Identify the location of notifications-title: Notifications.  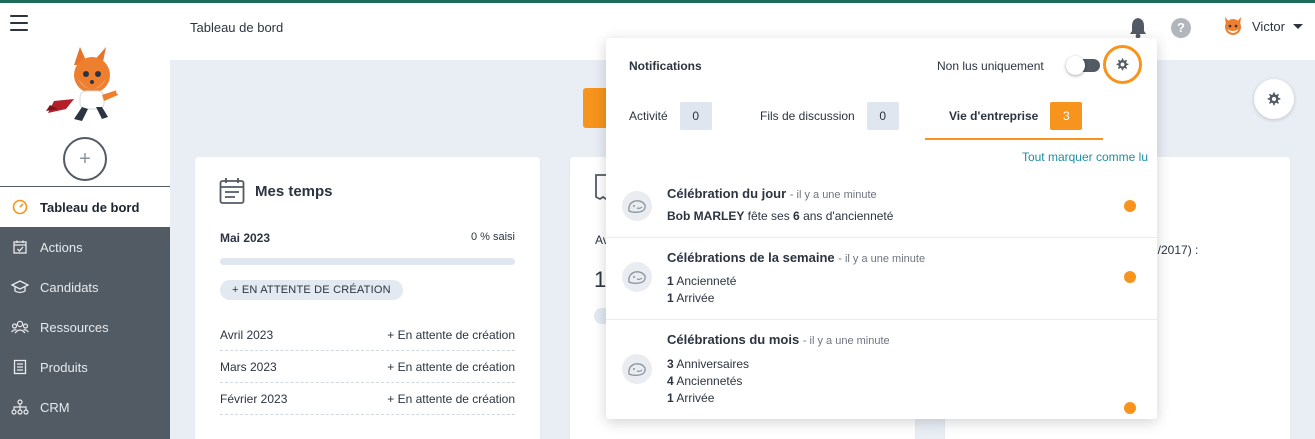
(665, 66).